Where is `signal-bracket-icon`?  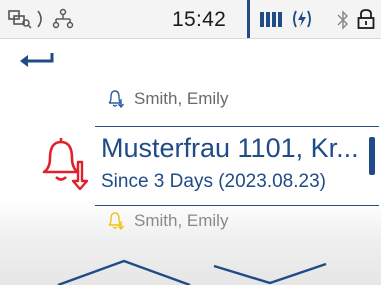
signal-bracket-icon is located at coordinates (39, 19).